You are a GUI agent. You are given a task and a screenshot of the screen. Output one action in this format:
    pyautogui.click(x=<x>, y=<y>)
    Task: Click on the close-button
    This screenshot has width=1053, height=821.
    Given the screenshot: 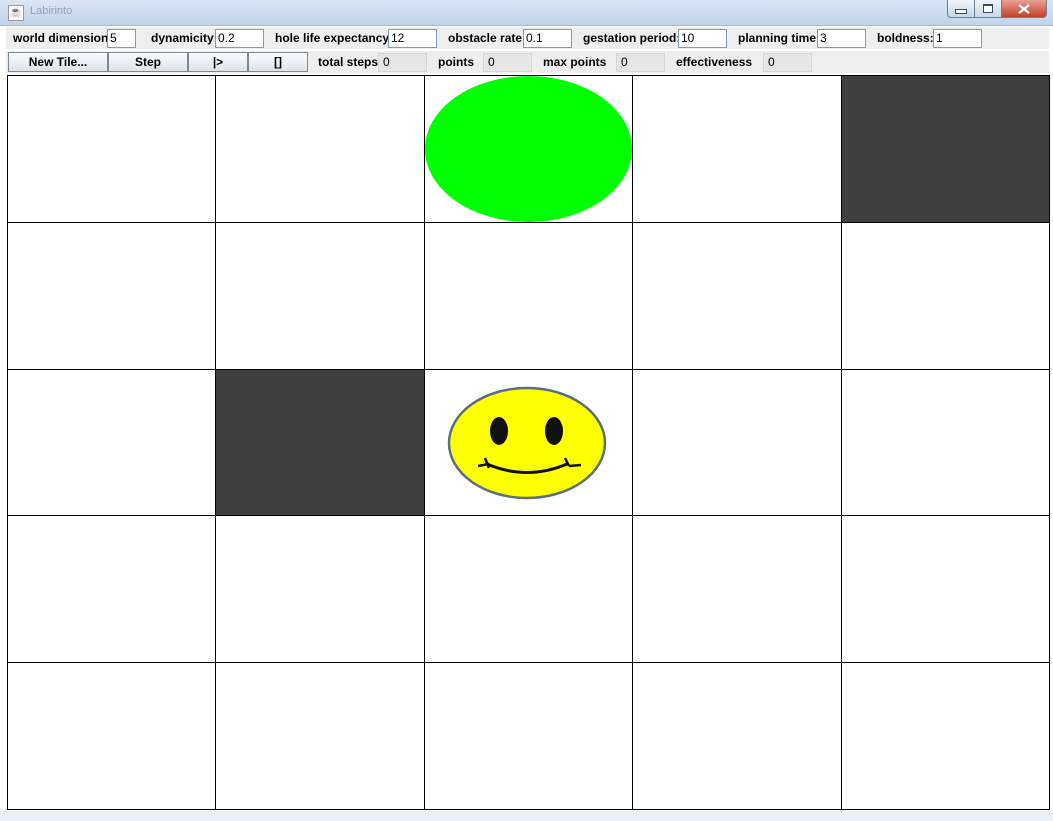 What is the action you would take?
    pyautogui.click(x=1024, y=9)
    